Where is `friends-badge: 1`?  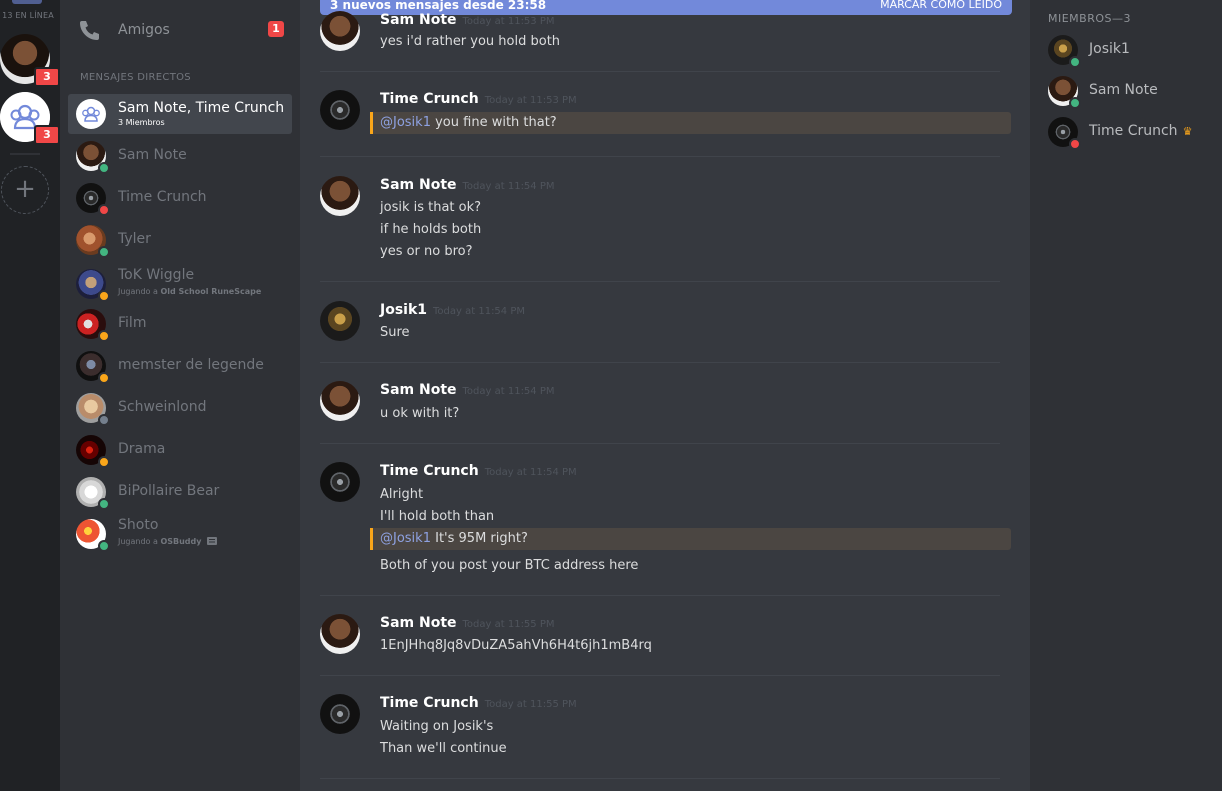 friends-badge: 1 is located at coordinates (276, 29).